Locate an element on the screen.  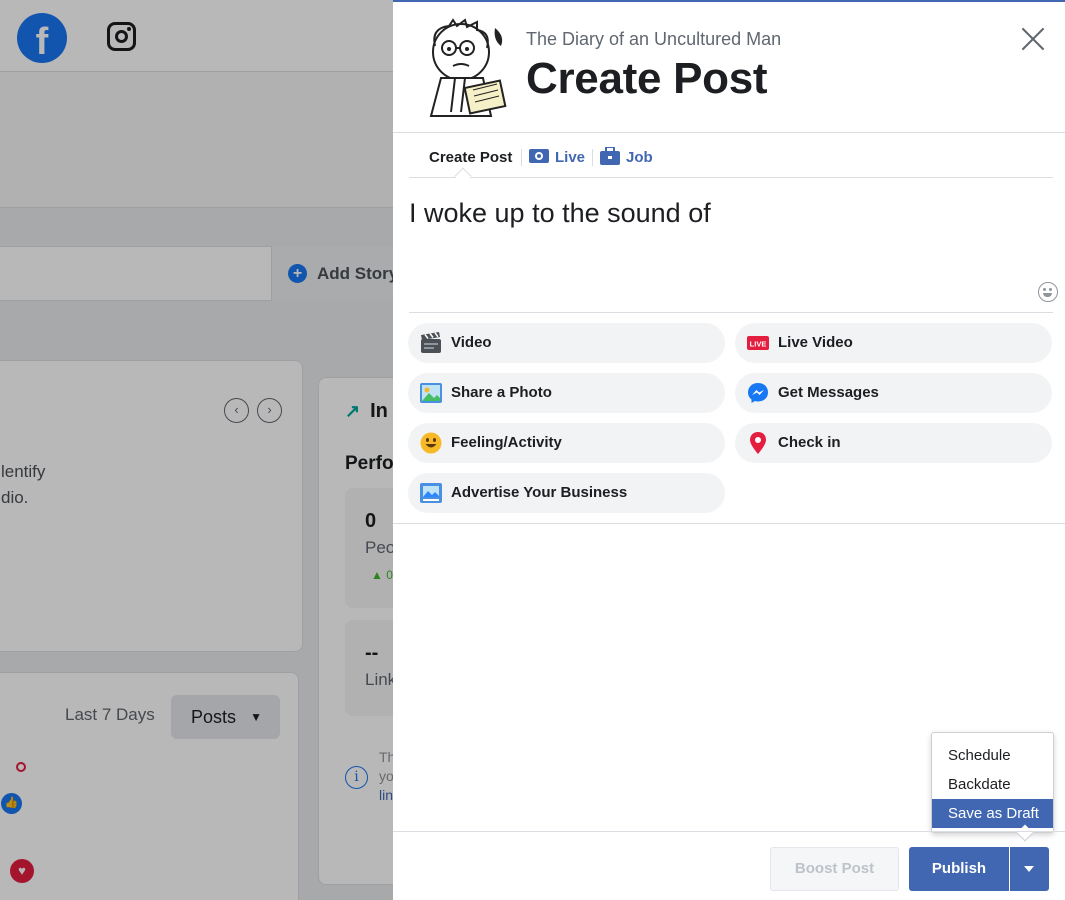
page-name: The Diary of an Uncultured Man is located at coordinates (654, 39).